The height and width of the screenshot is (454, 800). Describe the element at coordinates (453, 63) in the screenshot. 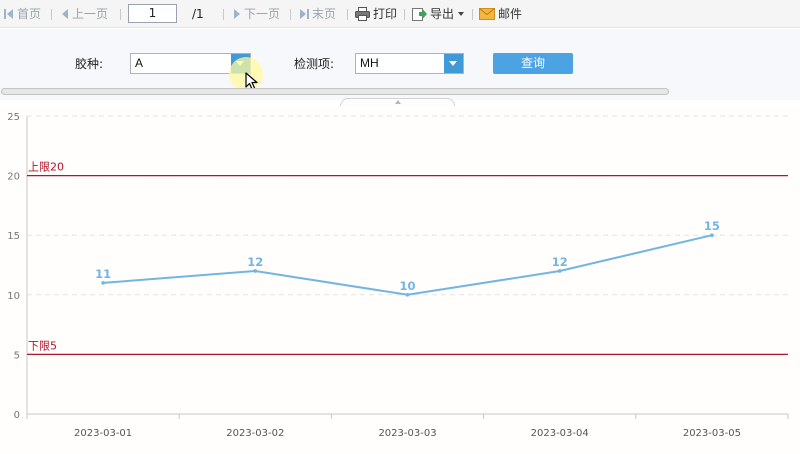

I see `test-item-dropdown-button` at that location.